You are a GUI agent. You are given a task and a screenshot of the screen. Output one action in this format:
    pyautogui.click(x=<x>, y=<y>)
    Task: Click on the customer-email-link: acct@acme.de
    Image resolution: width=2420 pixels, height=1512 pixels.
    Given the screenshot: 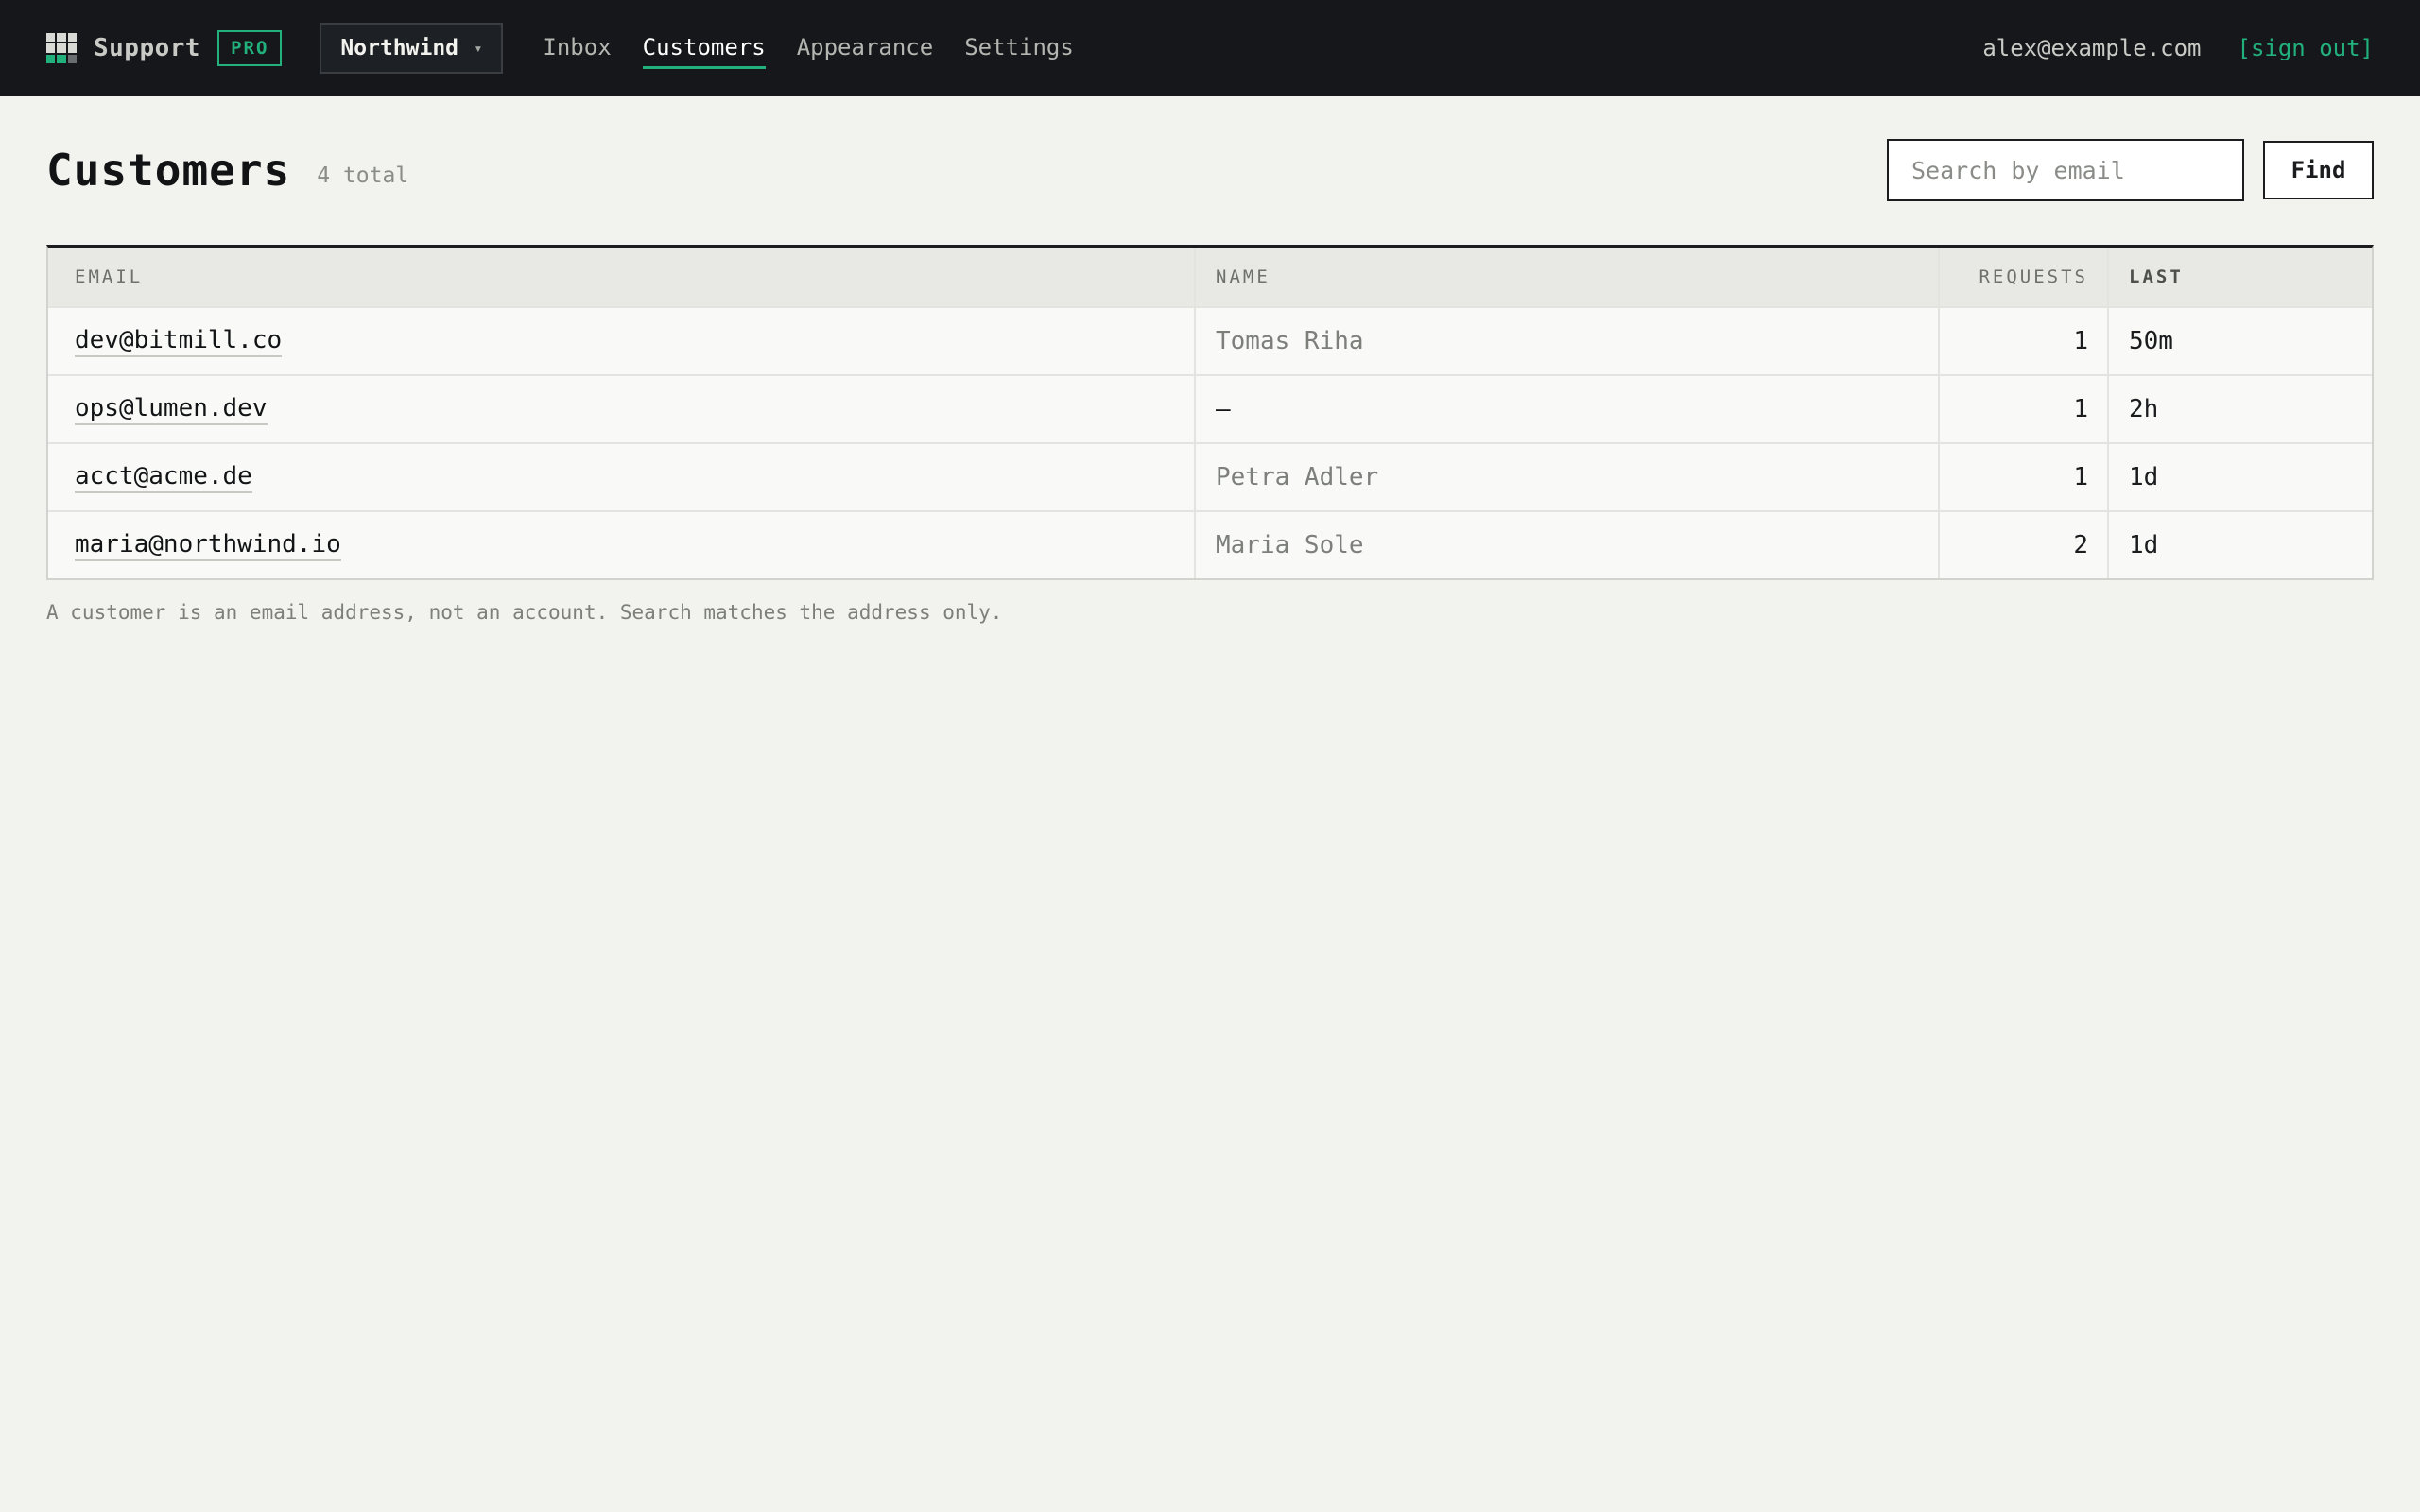 What is the action you would take?
    pyautogui.click(x=163, y=477)
    